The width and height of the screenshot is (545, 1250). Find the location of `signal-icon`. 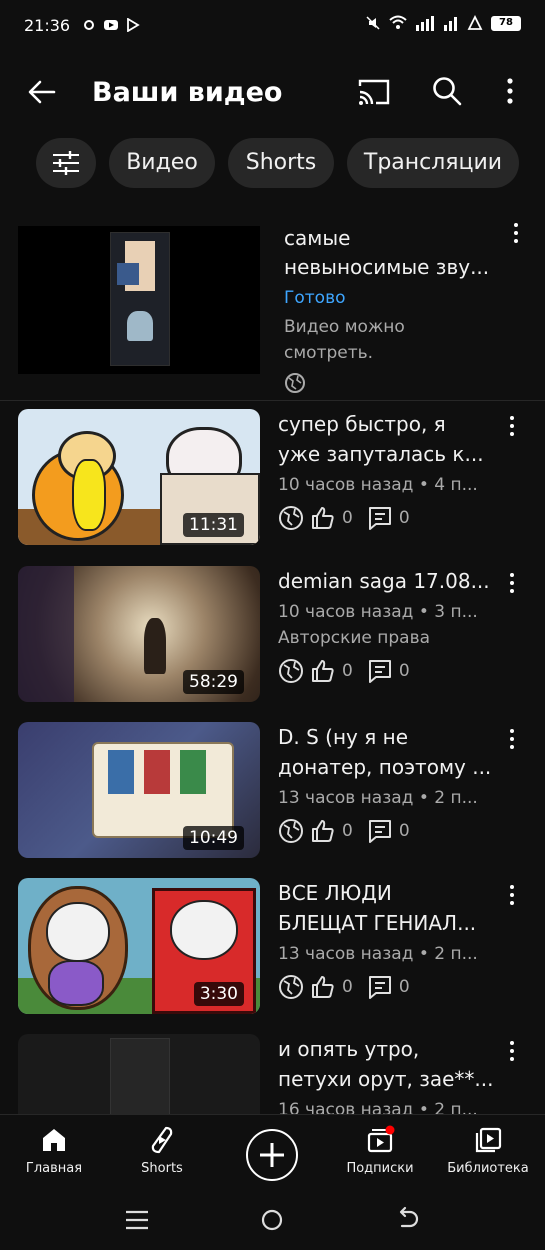

signal-icon is located at coordinates (425, 23).